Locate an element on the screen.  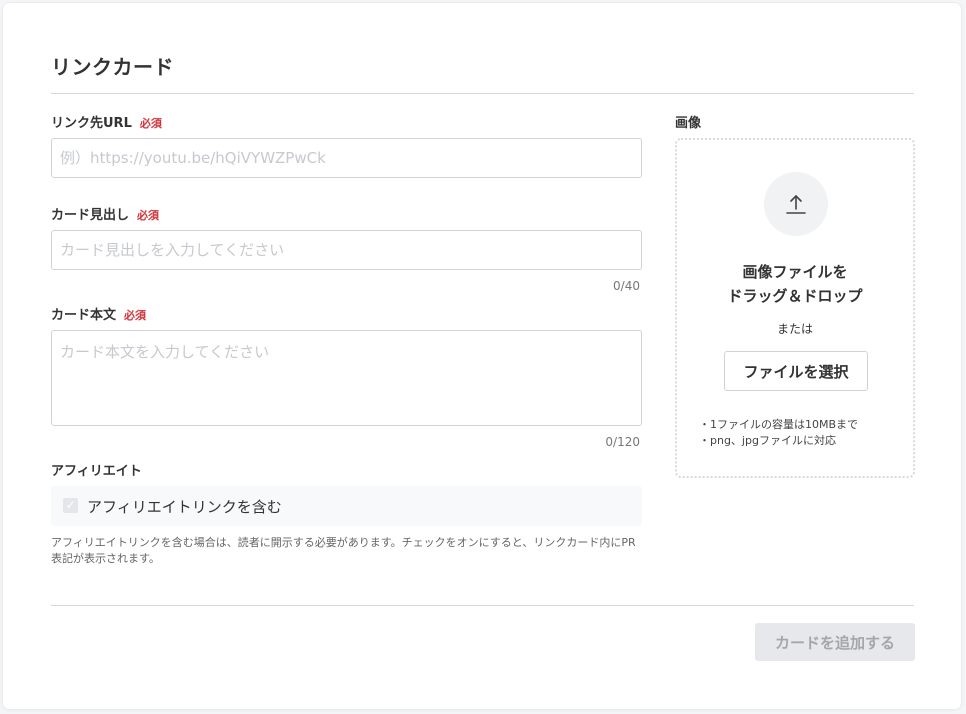
affiliate-checkbox: ✓ is located at coordinates (70, 505).